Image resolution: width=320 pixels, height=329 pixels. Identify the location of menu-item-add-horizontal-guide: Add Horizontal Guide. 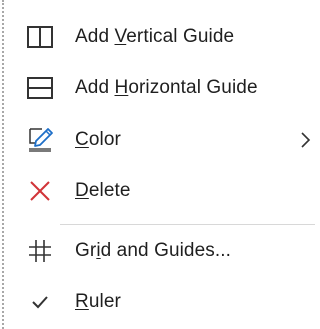
(163, 88).